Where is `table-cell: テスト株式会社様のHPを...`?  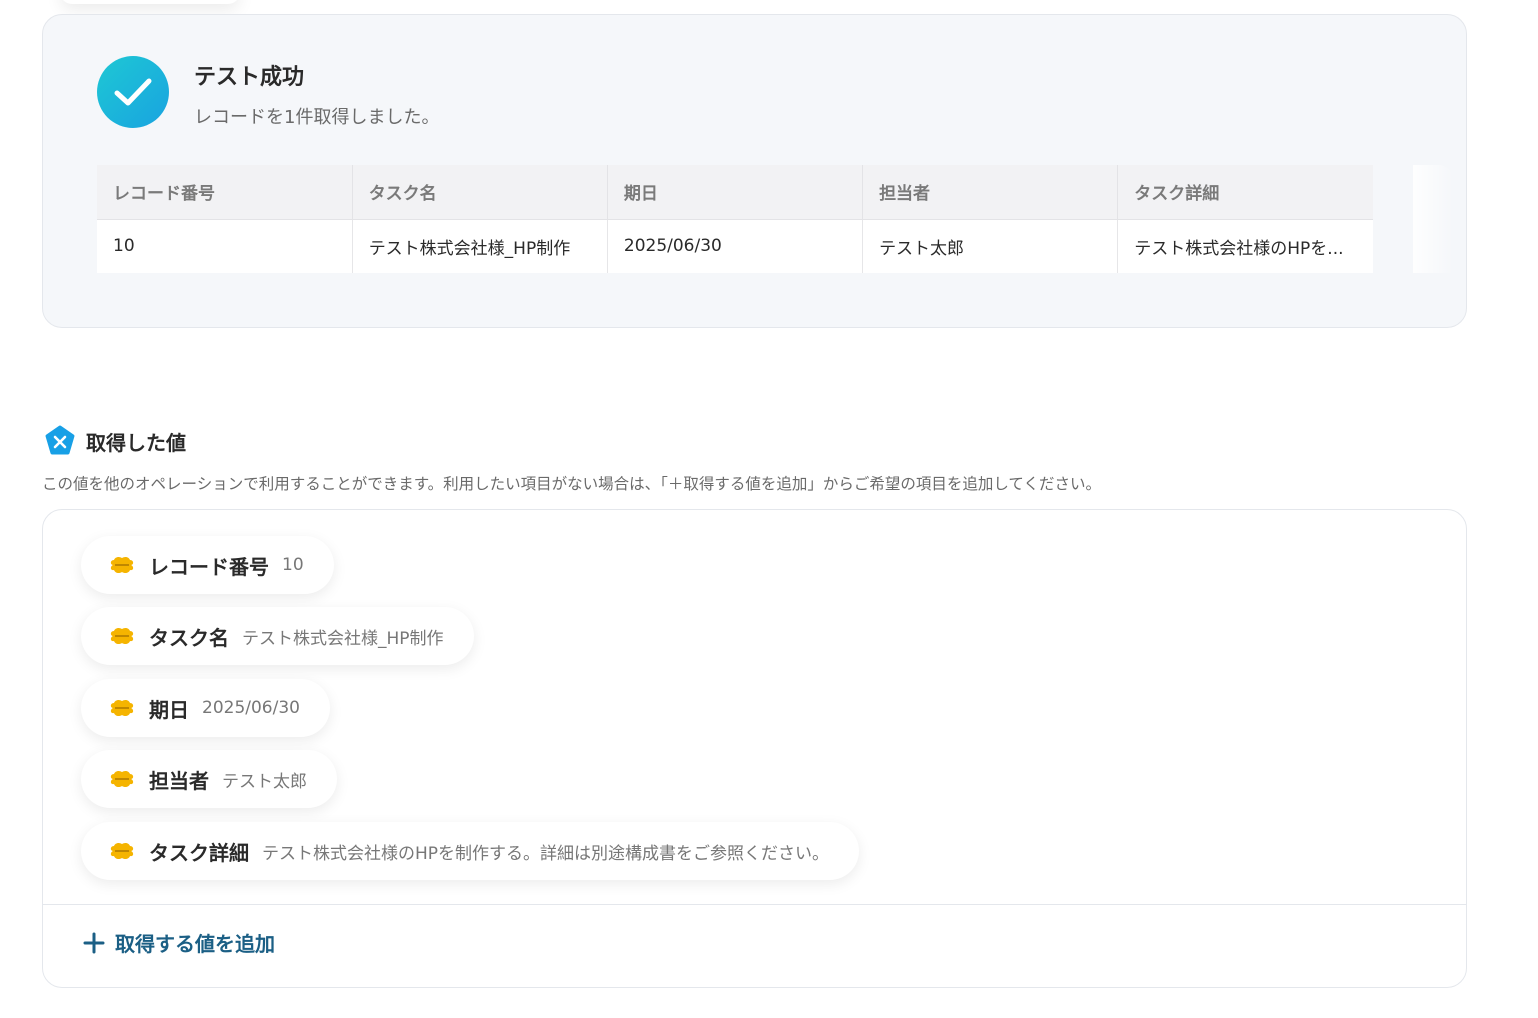
table-cell: テスト株式会社様のHPを... is located at coordinates (1245, 246).